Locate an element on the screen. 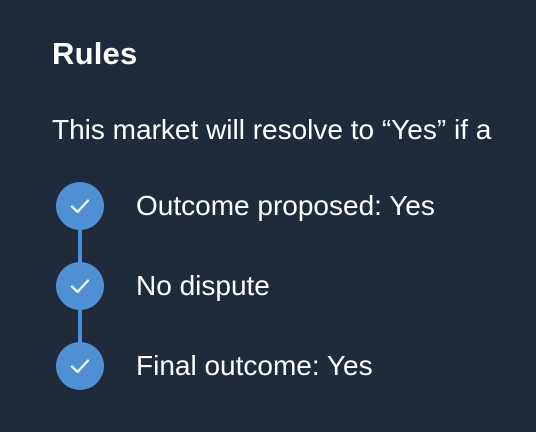 Image resolution: width=536 pixels, height=432 pixels. step-label-final-outcome: Final outcome: Yes is located at coordinates (254, 365).